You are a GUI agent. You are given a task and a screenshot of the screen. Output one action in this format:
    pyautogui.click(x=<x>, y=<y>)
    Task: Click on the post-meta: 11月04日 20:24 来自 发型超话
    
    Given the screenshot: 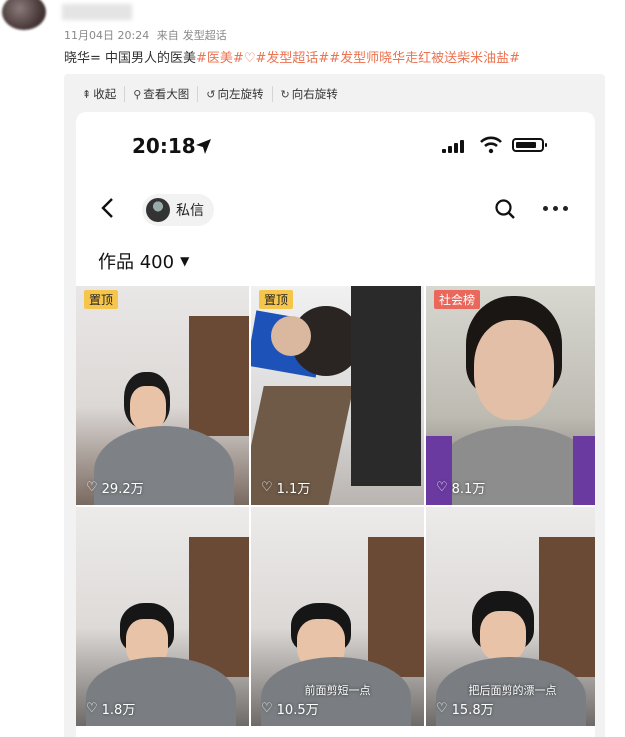 What is the action you would take?
    pyautogui.click(x=147, y=35)
    